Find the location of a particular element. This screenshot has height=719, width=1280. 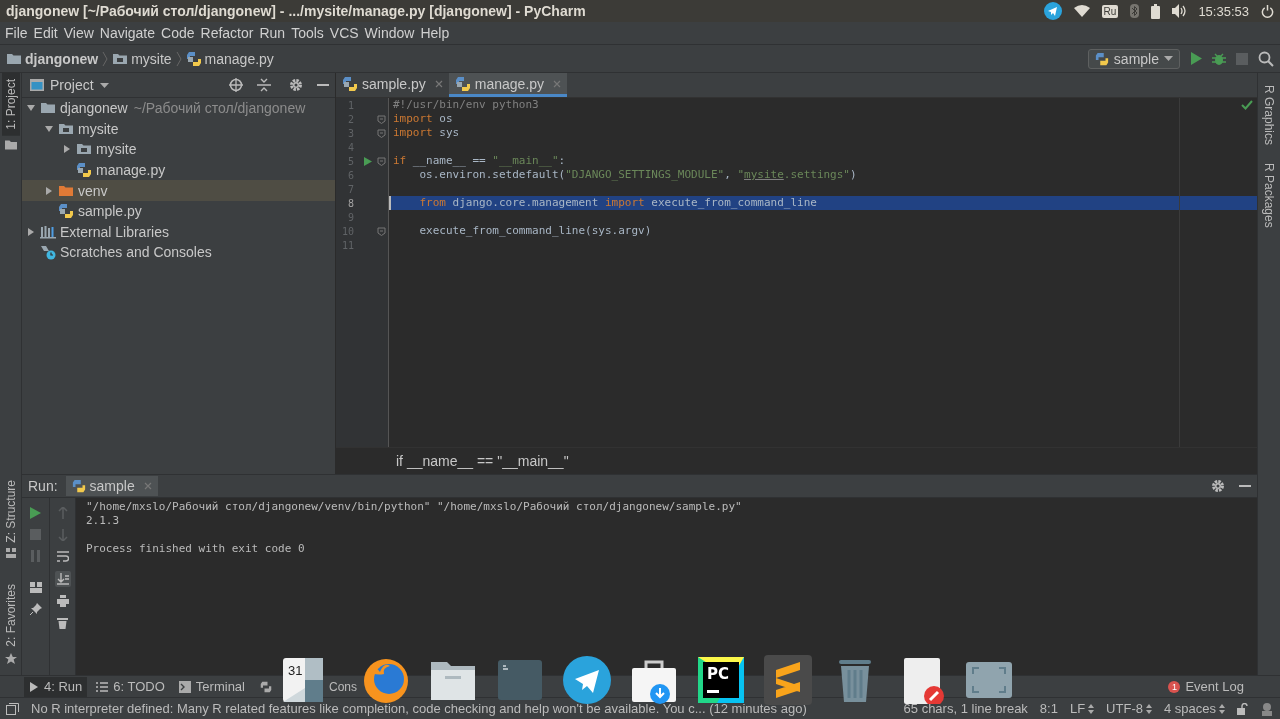

code-line: import sys is located at coordinates (426, 133).